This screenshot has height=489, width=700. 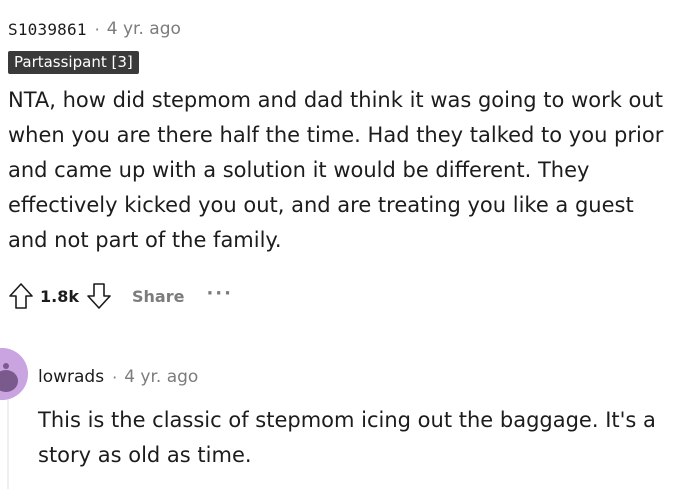 What do you see at coordinates (219, 293) in the screenshot?
I see `more-options-icon: ···` at bounding box center [219, 293].